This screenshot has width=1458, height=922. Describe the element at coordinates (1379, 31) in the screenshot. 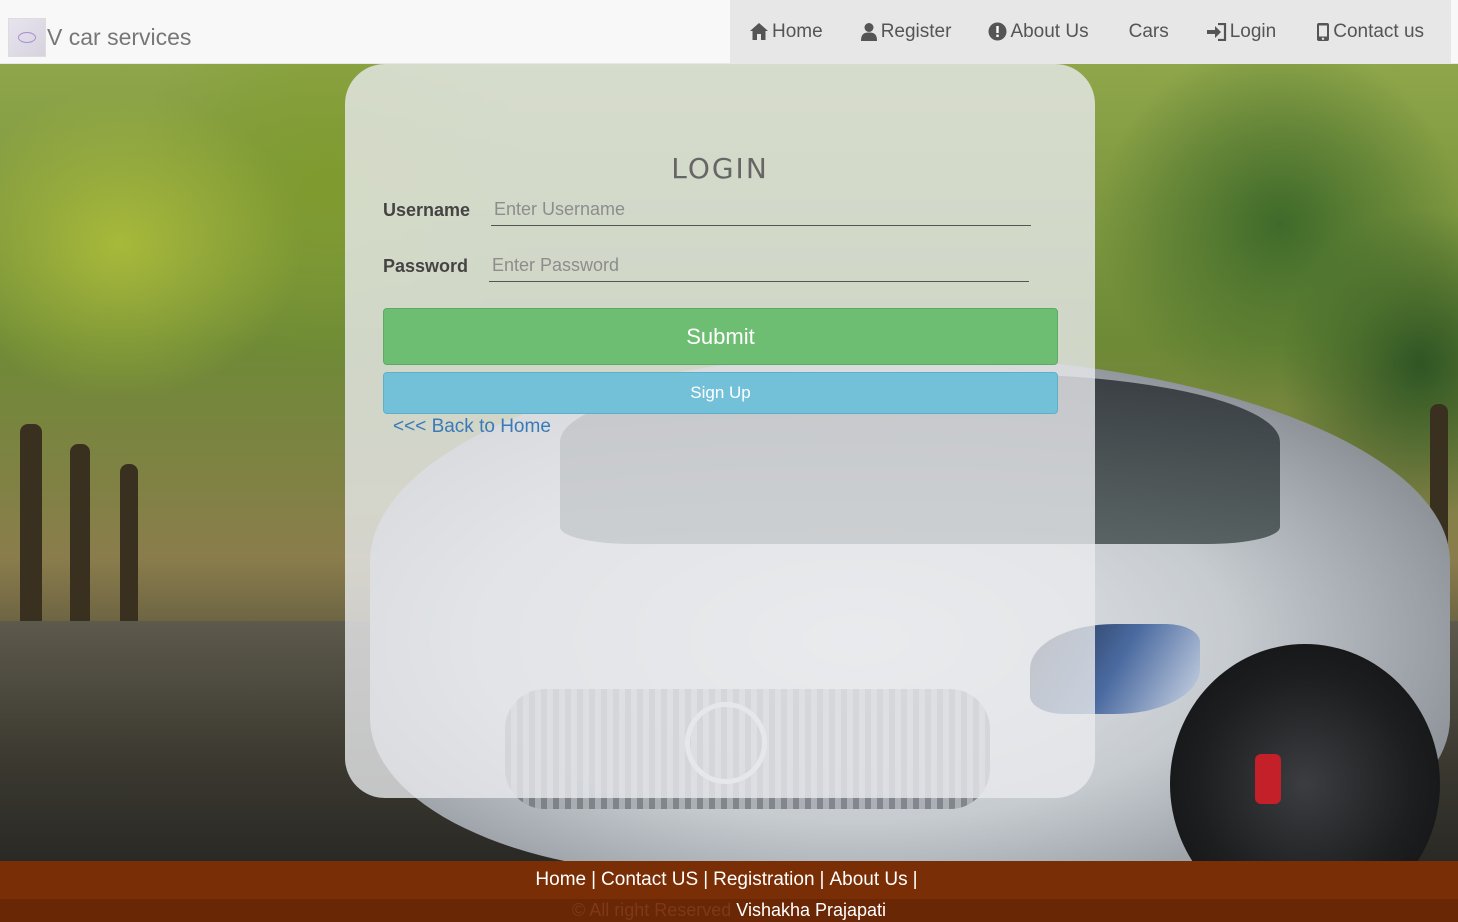

I see `nav-label-contact: Contact us` at that location.